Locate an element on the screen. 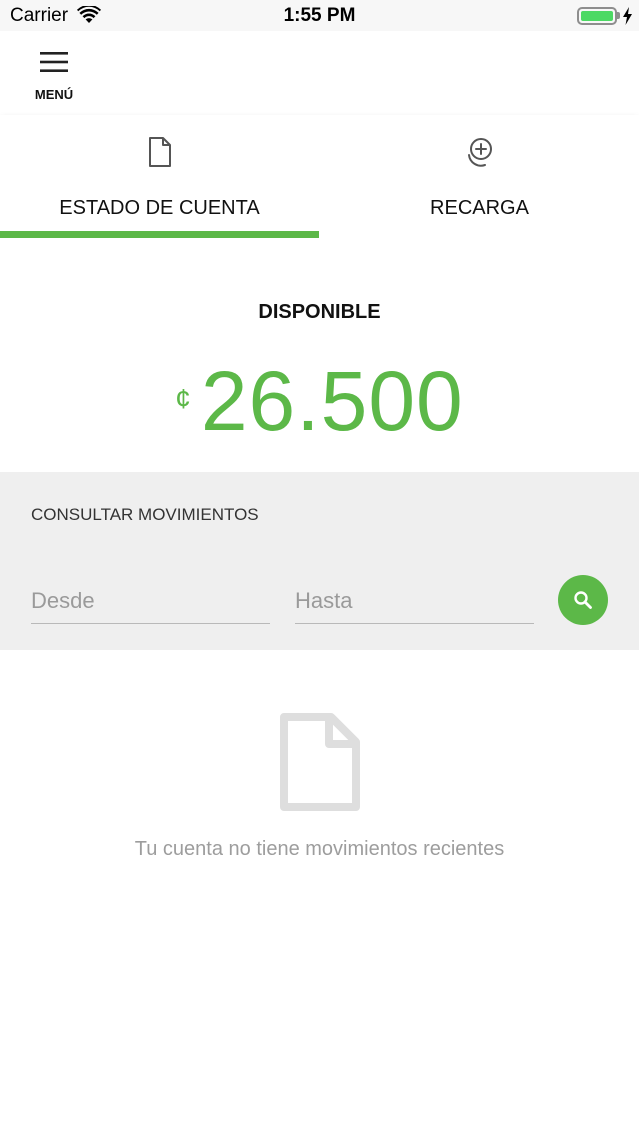  clock: 1:55 PM is located at coordinates (319, 15).